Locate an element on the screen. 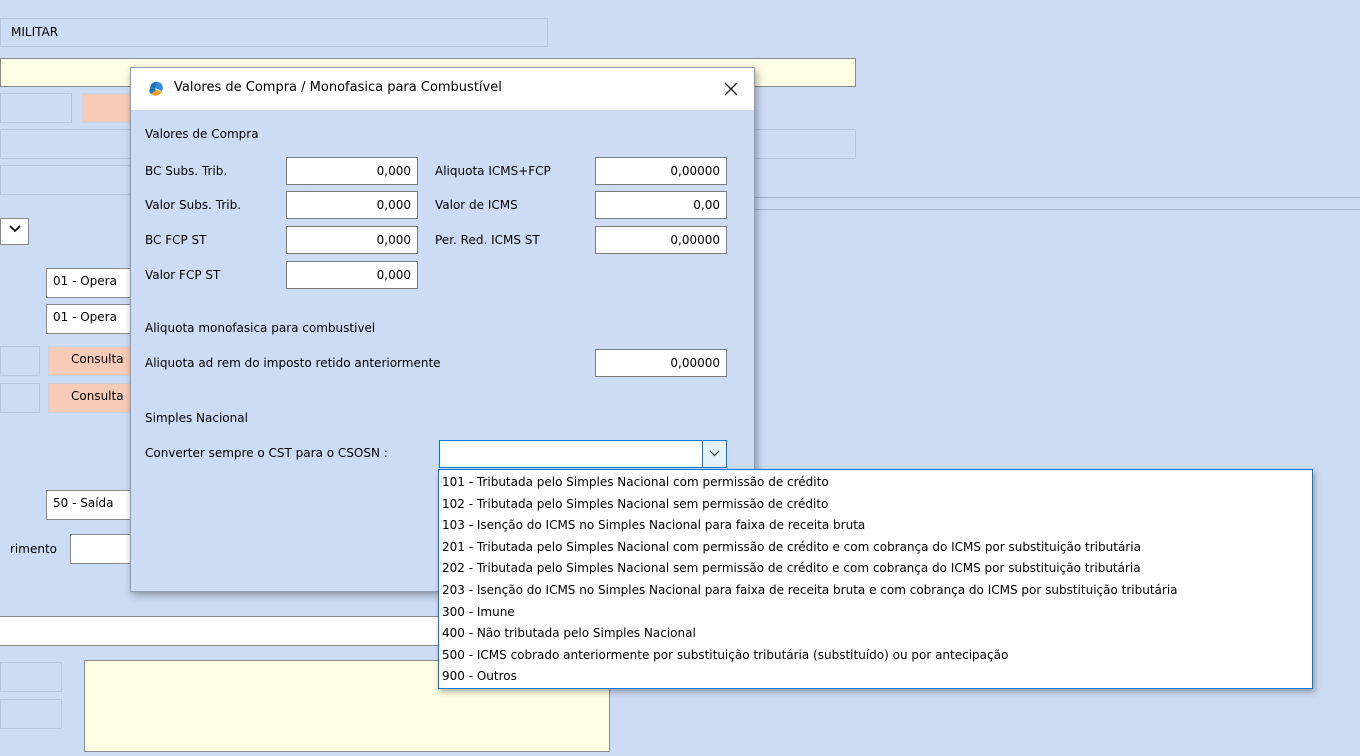  close-button is located at coordinates (731, 89).